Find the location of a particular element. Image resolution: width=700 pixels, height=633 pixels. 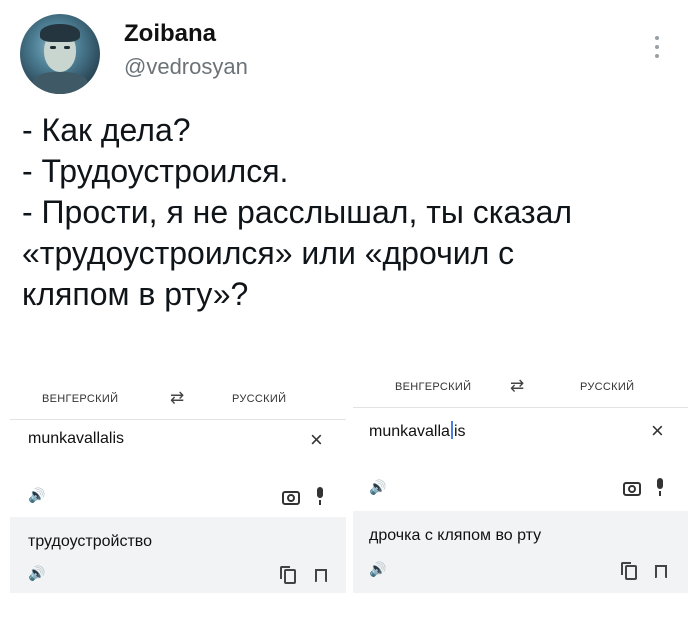

author-handle: @vedrosyan is located at coordinates (186, 67).